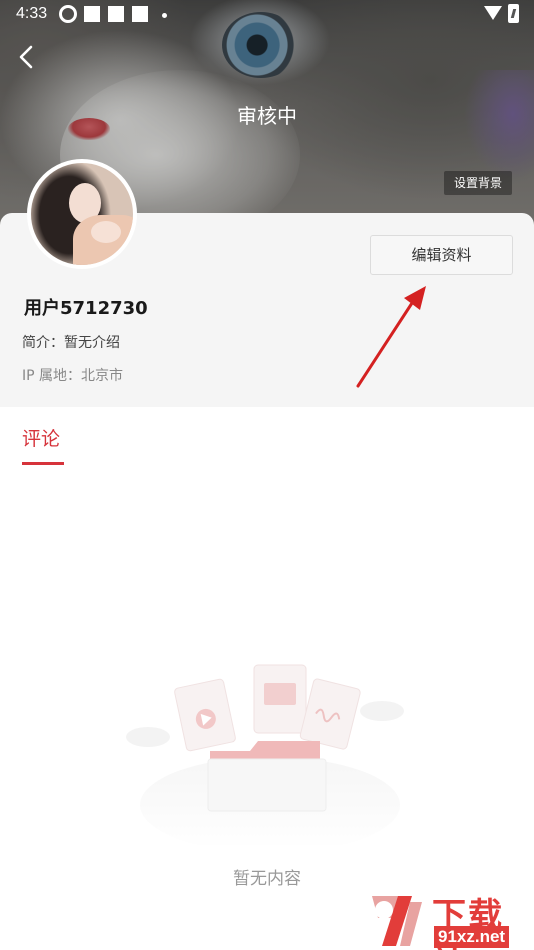  I want to click on watermark-domain: 91xz.net, so click(472, 937).